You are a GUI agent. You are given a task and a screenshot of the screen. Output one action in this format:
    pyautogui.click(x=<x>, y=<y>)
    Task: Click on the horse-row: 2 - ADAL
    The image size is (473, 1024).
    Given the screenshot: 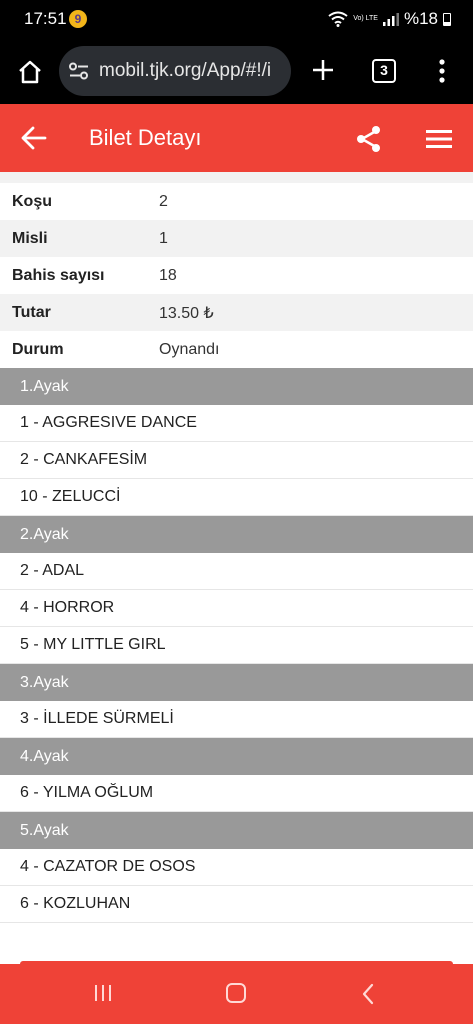 What is the action you would take?
    pyautogui.click(x=236, y=571)
    